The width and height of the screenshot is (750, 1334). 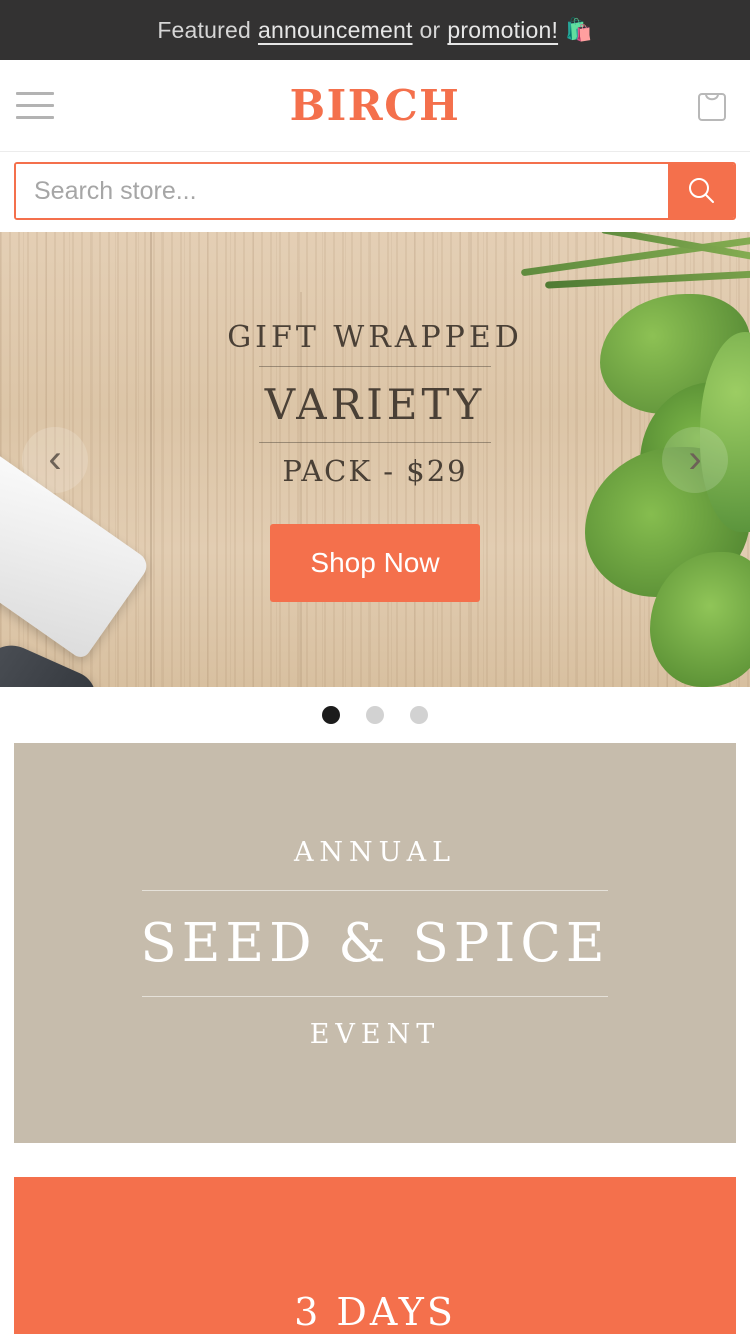 What do you see at coordinates (502, 30) in the screenshot?
I see `announcement-link-2: promotion!` at bounding box center [502, 30].